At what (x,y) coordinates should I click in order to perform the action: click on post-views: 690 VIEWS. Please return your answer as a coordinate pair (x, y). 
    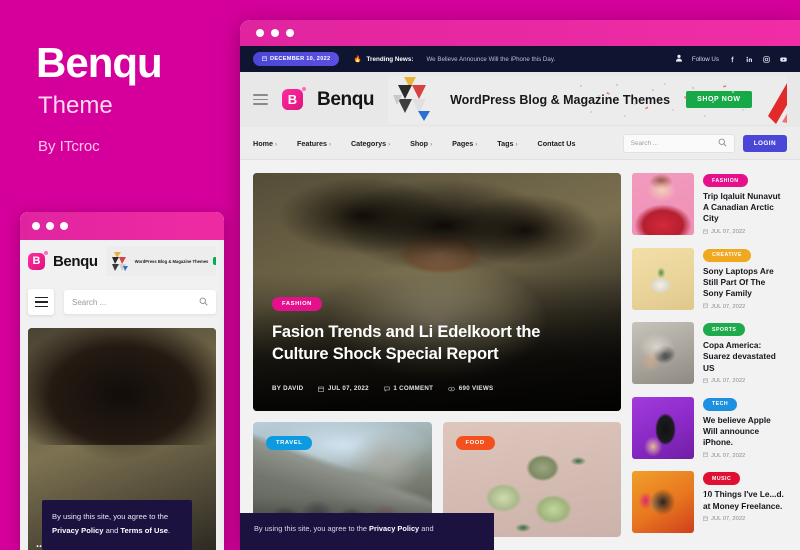
    Looking at the image, I should click on (470, 388).